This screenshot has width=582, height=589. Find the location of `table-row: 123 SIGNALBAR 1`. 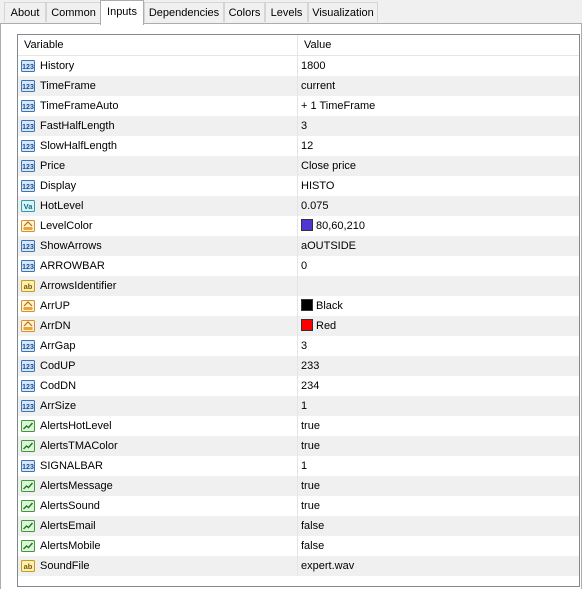

table-row: 123 SIGNALBAR 1 is located at coordinates (298, 466).